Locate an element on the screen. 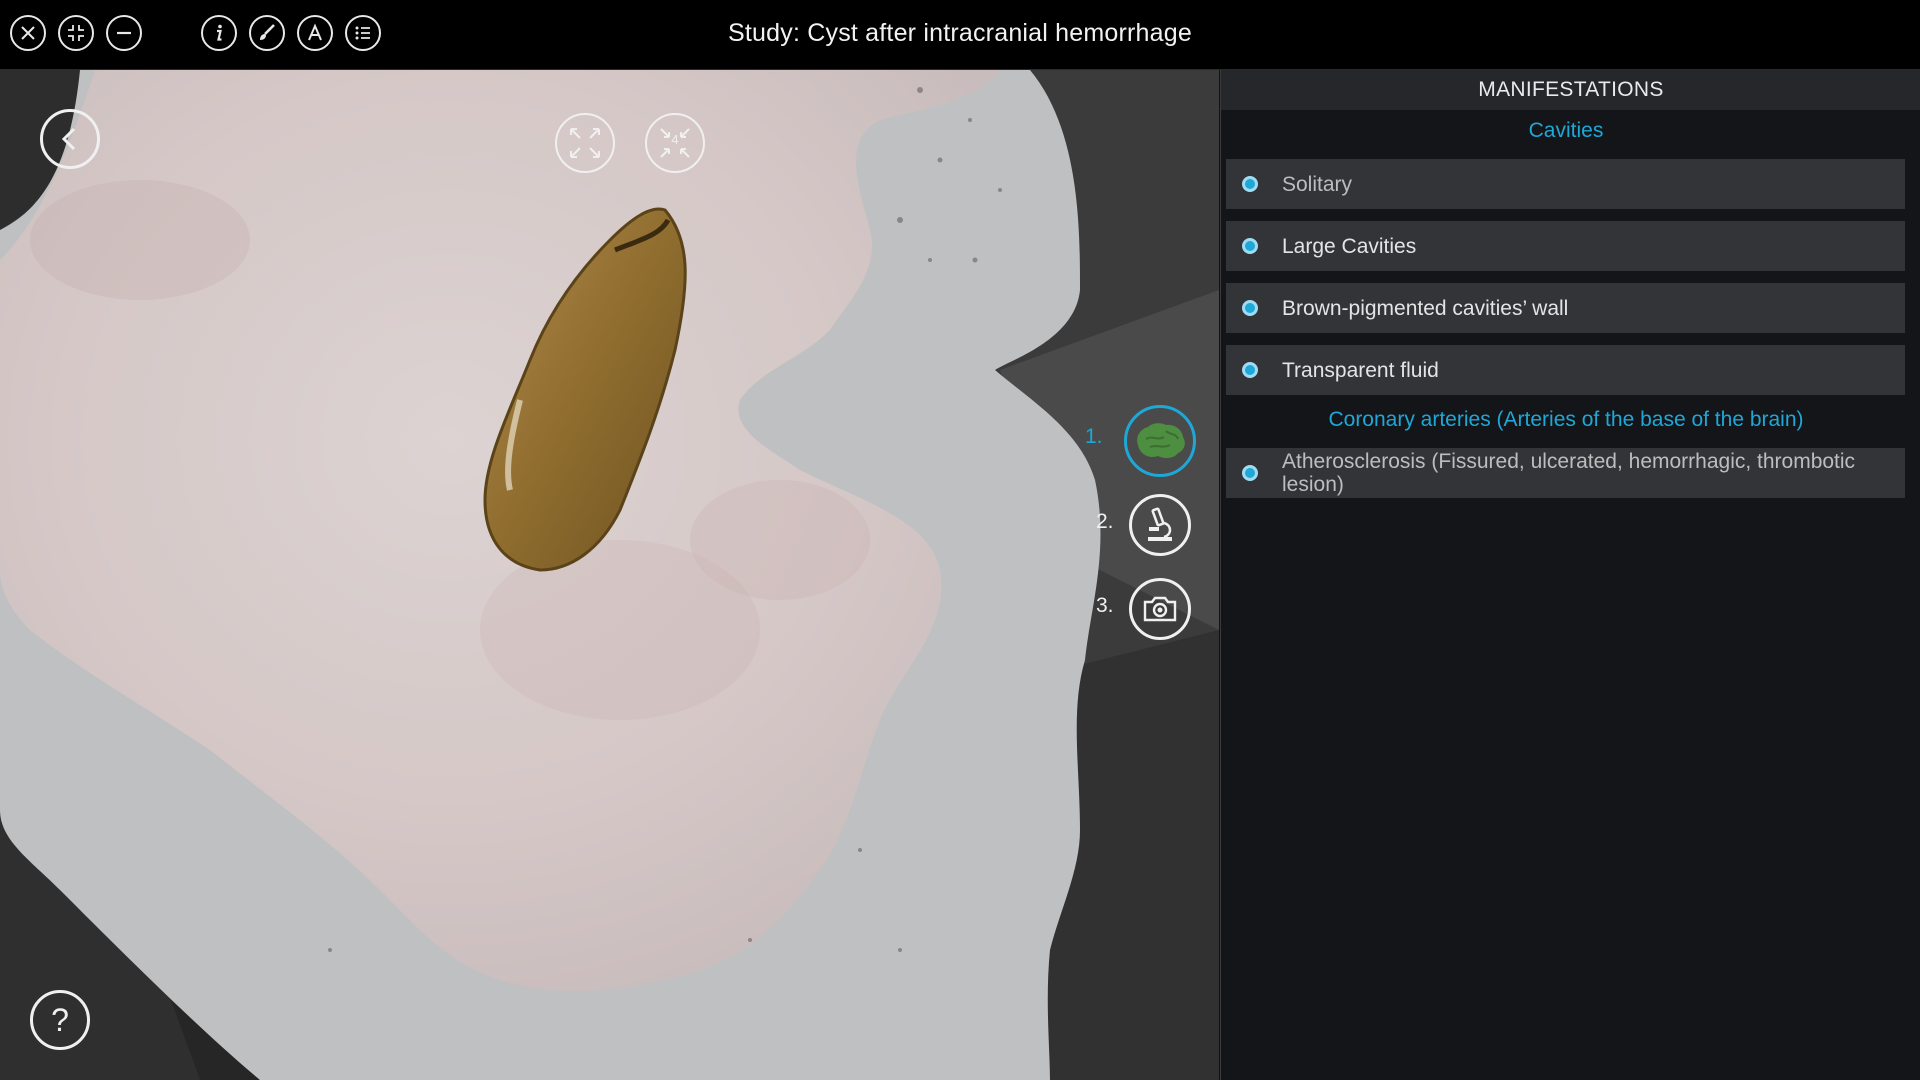 The height and width of the screenshot is (1080, 1920). step-3-camera-button is located at coordinates (1160, 609).